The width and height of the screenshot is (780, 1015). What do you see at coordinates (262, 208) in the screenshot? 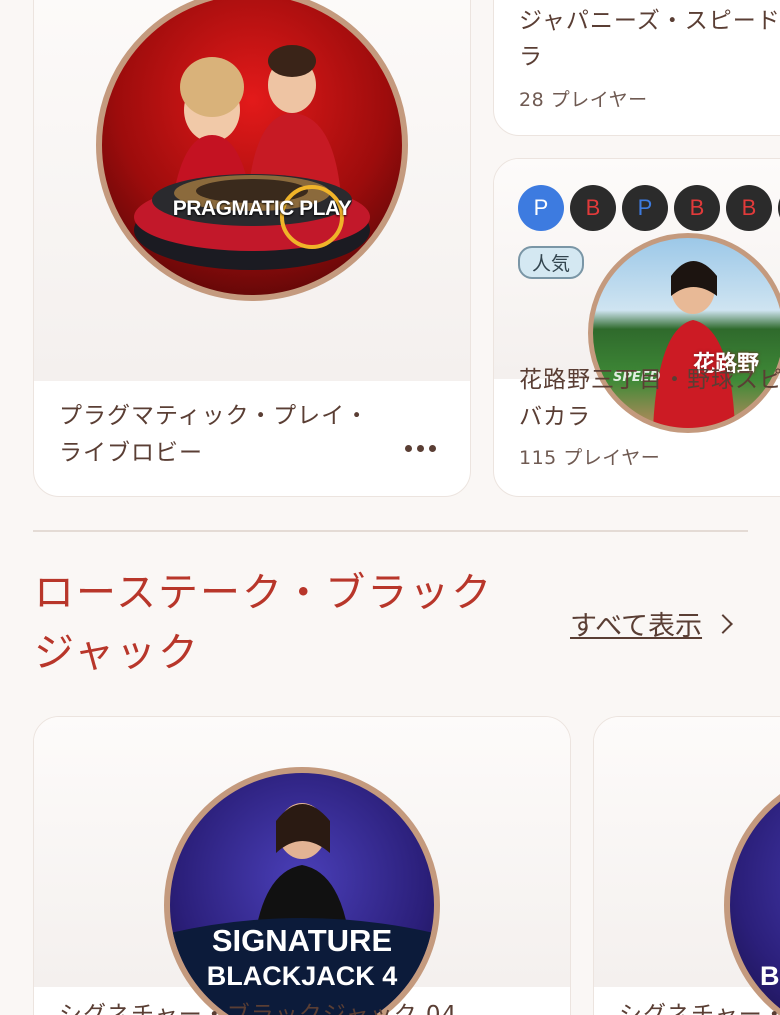
I see `thumbnail-logo-text: PRAGMATIC PLAY` at bounding box center [262, 208].